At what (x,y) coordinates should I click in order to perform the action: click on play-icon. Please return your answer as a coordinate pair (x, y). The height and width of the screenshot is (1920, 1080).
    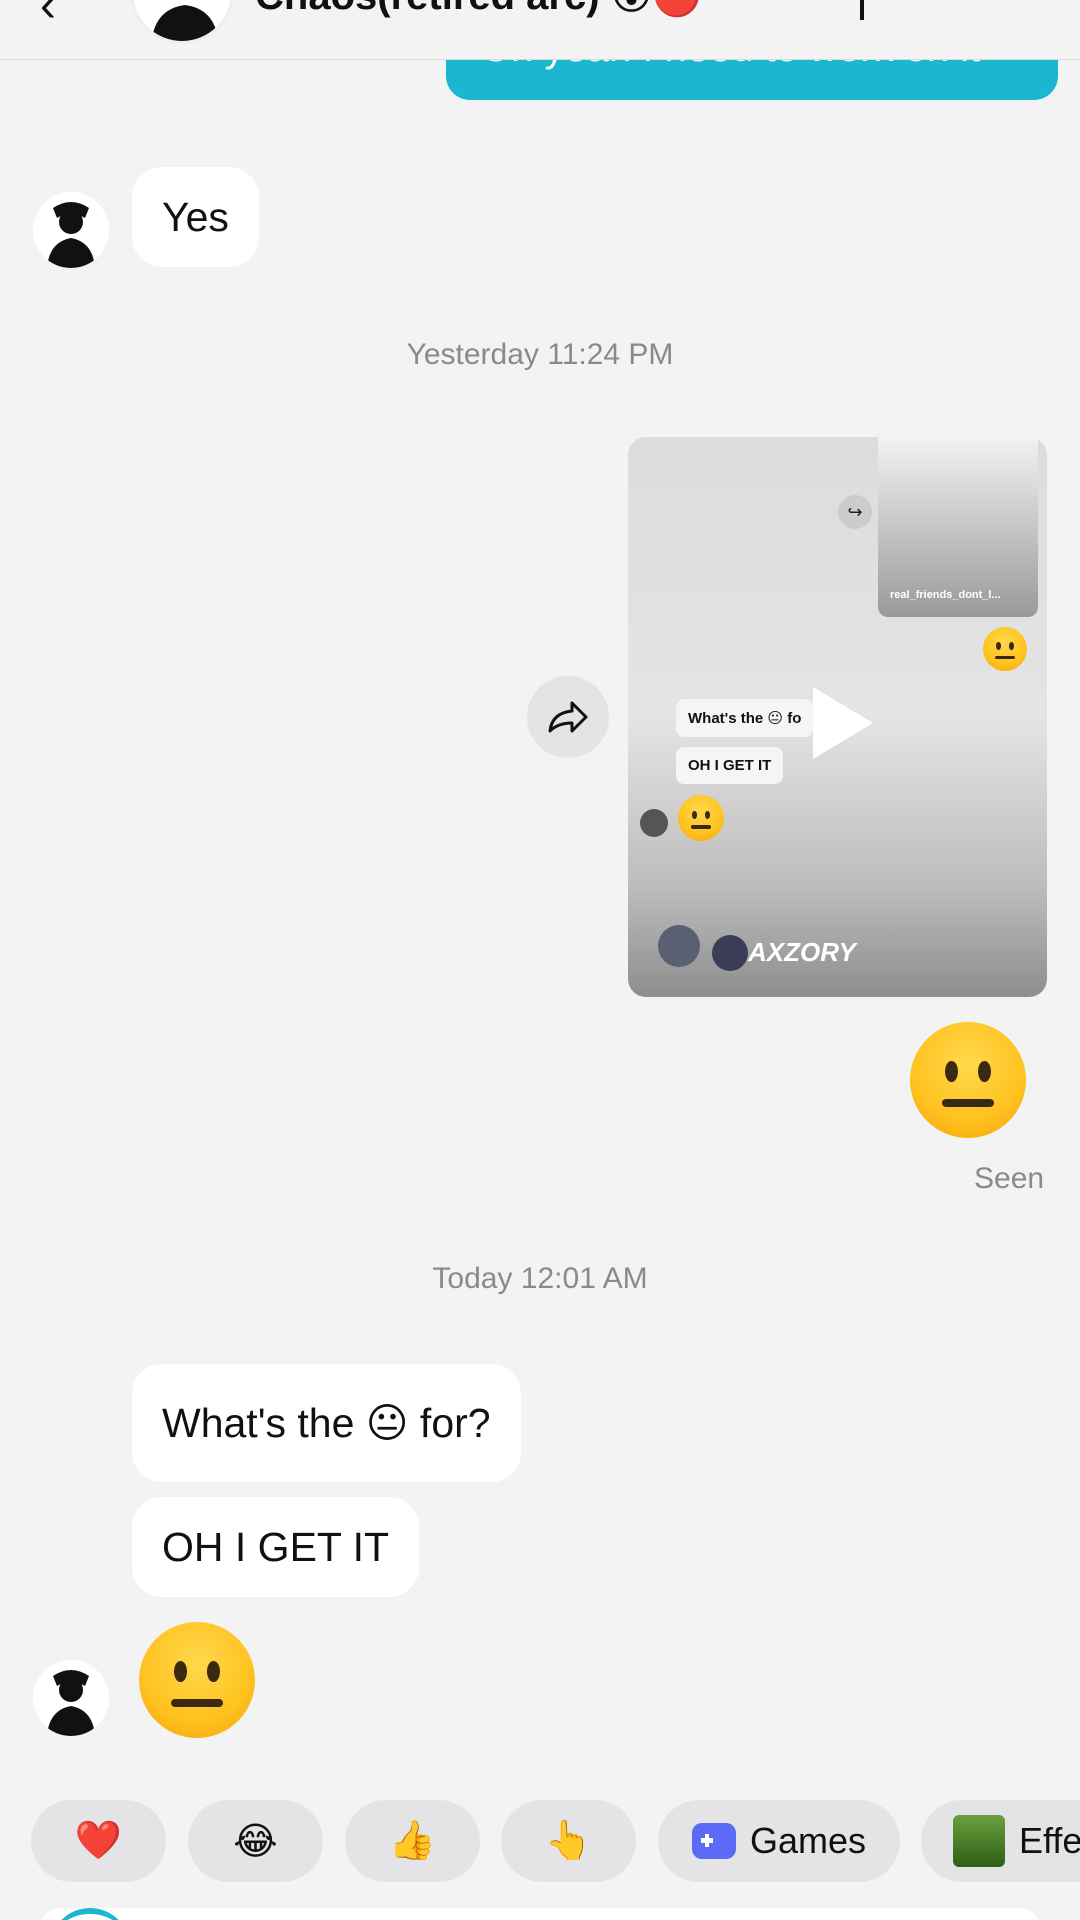
    Looking at the image, I should click on (843, 723).